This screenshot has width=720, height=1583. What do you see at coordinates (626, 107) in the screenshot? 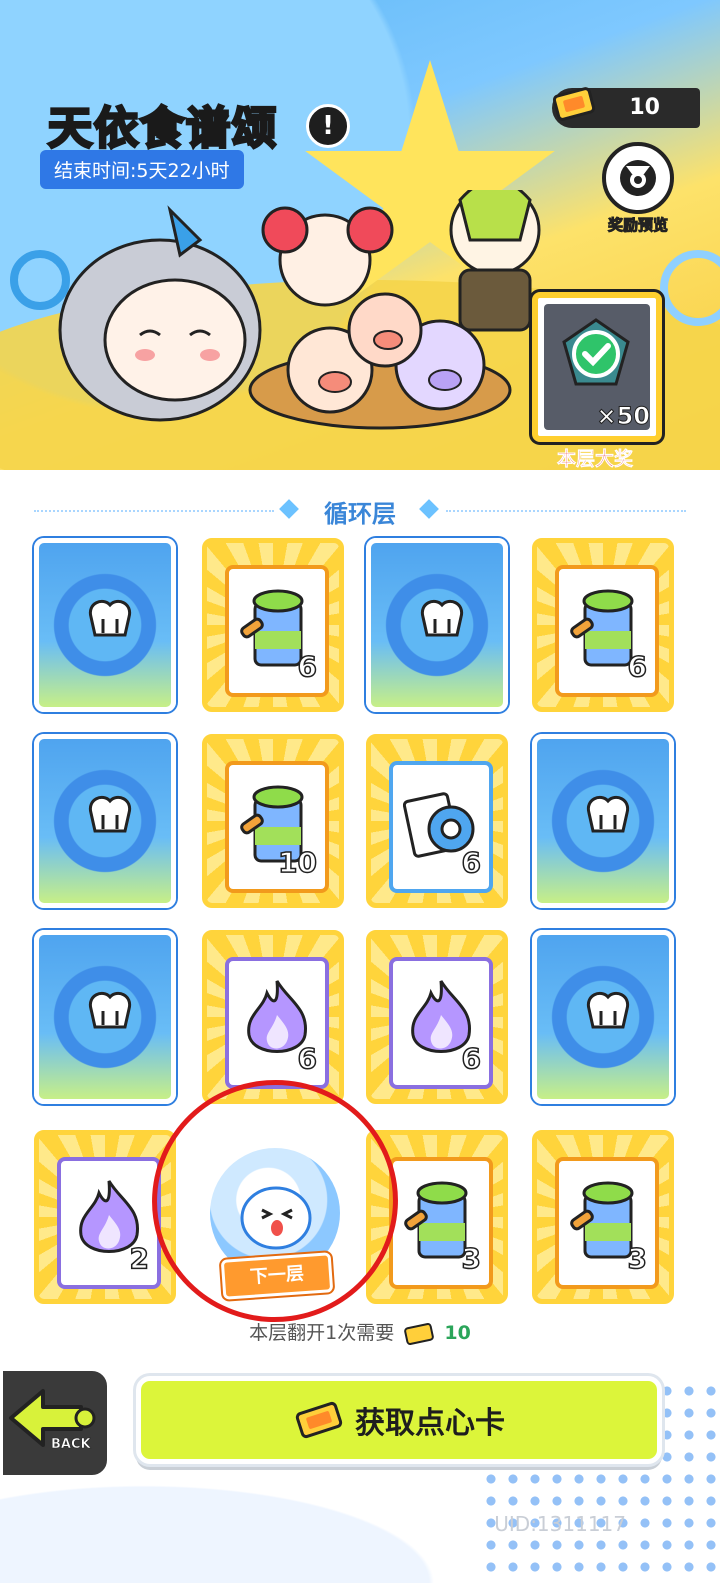
I see `currency-counter: 10` at bounding box center [626, 107].